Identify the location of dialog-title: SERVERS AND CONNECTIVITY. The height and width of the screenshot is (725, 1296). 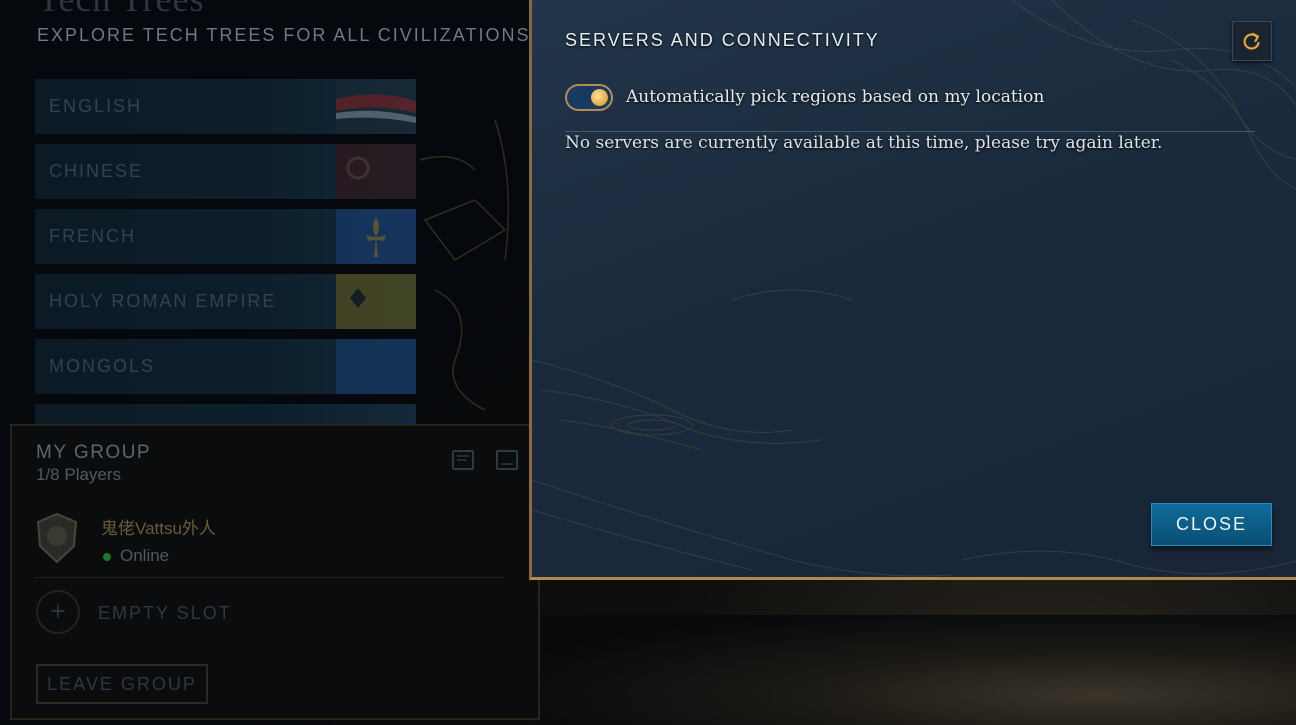
(722, 40).